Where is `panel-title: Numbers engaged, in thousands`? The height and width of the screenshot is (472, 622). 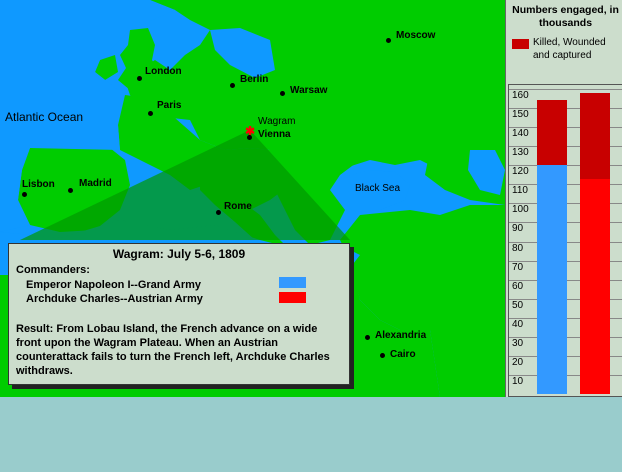 panel-title: Numbers engaged, in thousands is located at coordinates (565, 16).